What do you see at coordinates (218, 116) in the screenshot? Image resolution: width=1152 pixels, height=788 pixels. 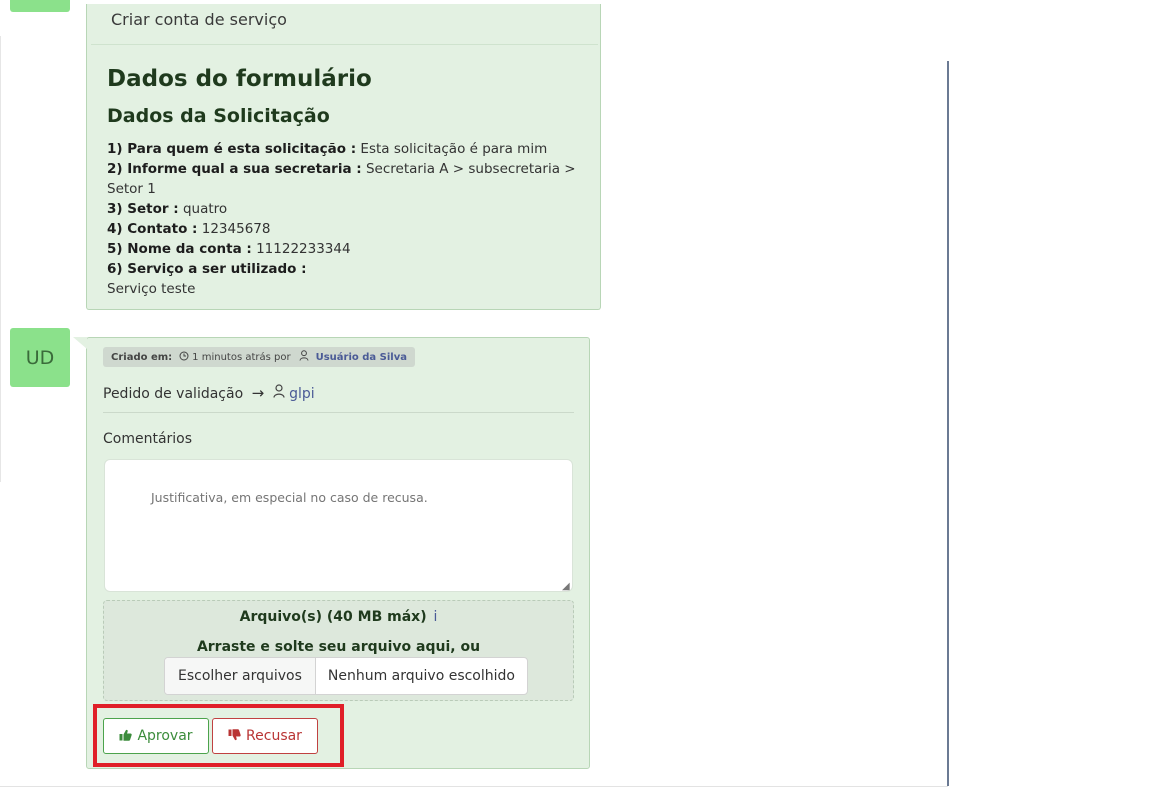 I see `form-section-title: Dados da Solicitação` at bounding box center [218, 116].